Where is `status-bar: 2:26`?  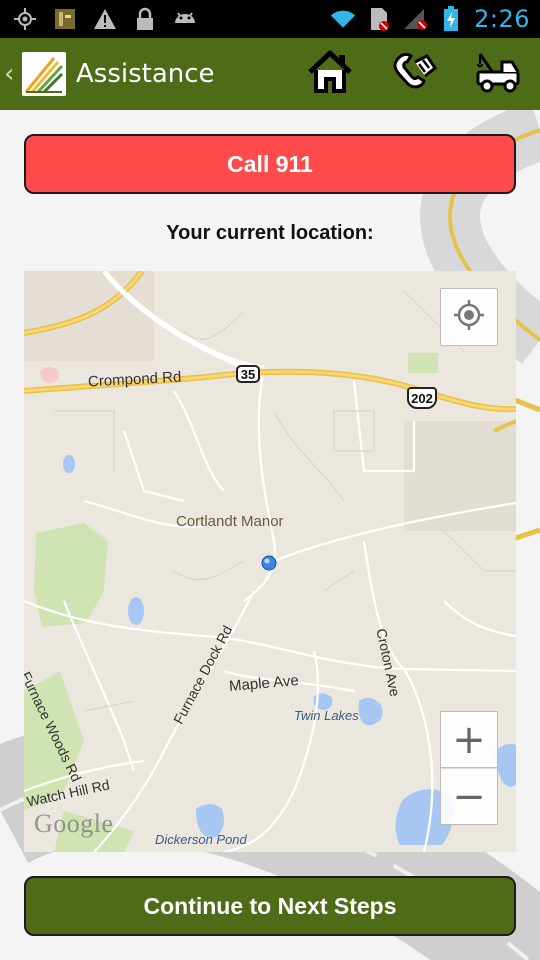 status-bar: 2:26 is located at coordinates (270, 19).